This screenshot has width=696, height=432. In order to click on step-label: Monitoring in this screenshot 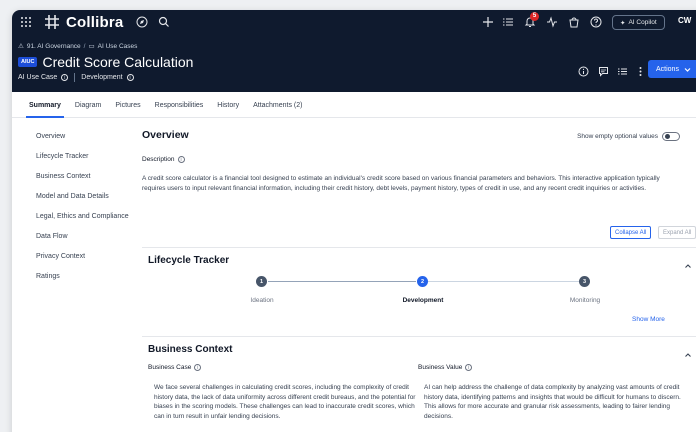, I will do `click(585, 300)`.